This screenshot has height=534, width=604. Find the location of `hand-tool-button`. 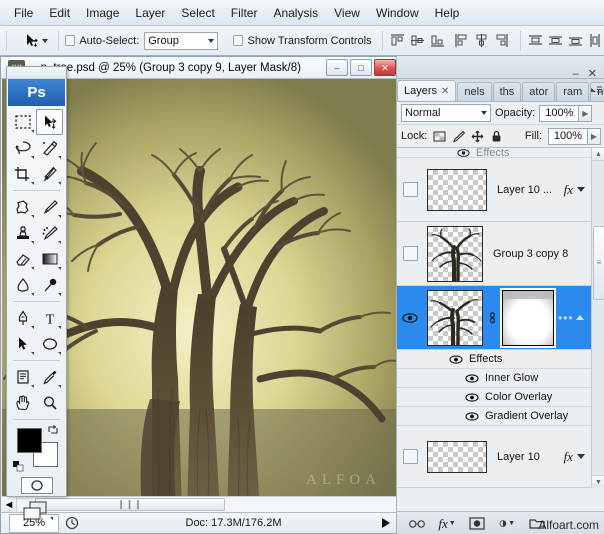

hand-tool-button is located at coordinates (22, 403).